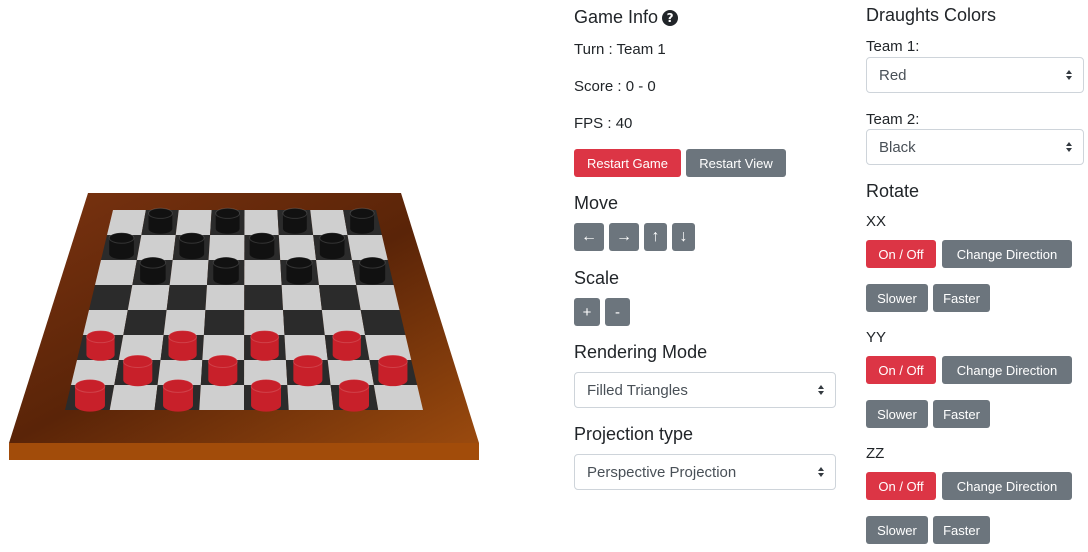 The height and width of the screenshot is (552, 1088). What do you see at coordinates (683, 237) in the screenshot?
I see `move-down-button: ↓` at bounding box center [683, 237].